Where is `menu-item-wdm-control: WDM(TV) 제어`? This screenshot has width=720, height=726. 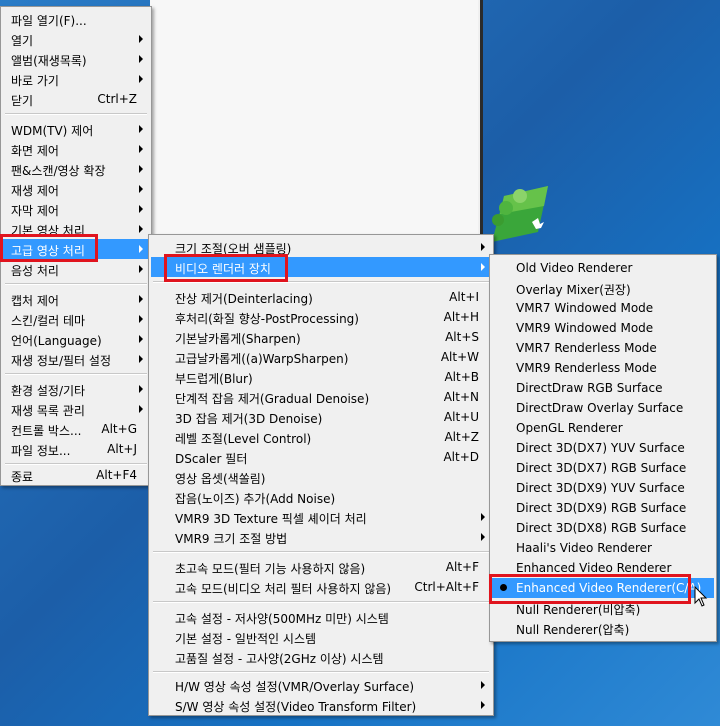
menu-item-wdm-control: WDM(TV) 제어 is located at coordinates (76, 129).